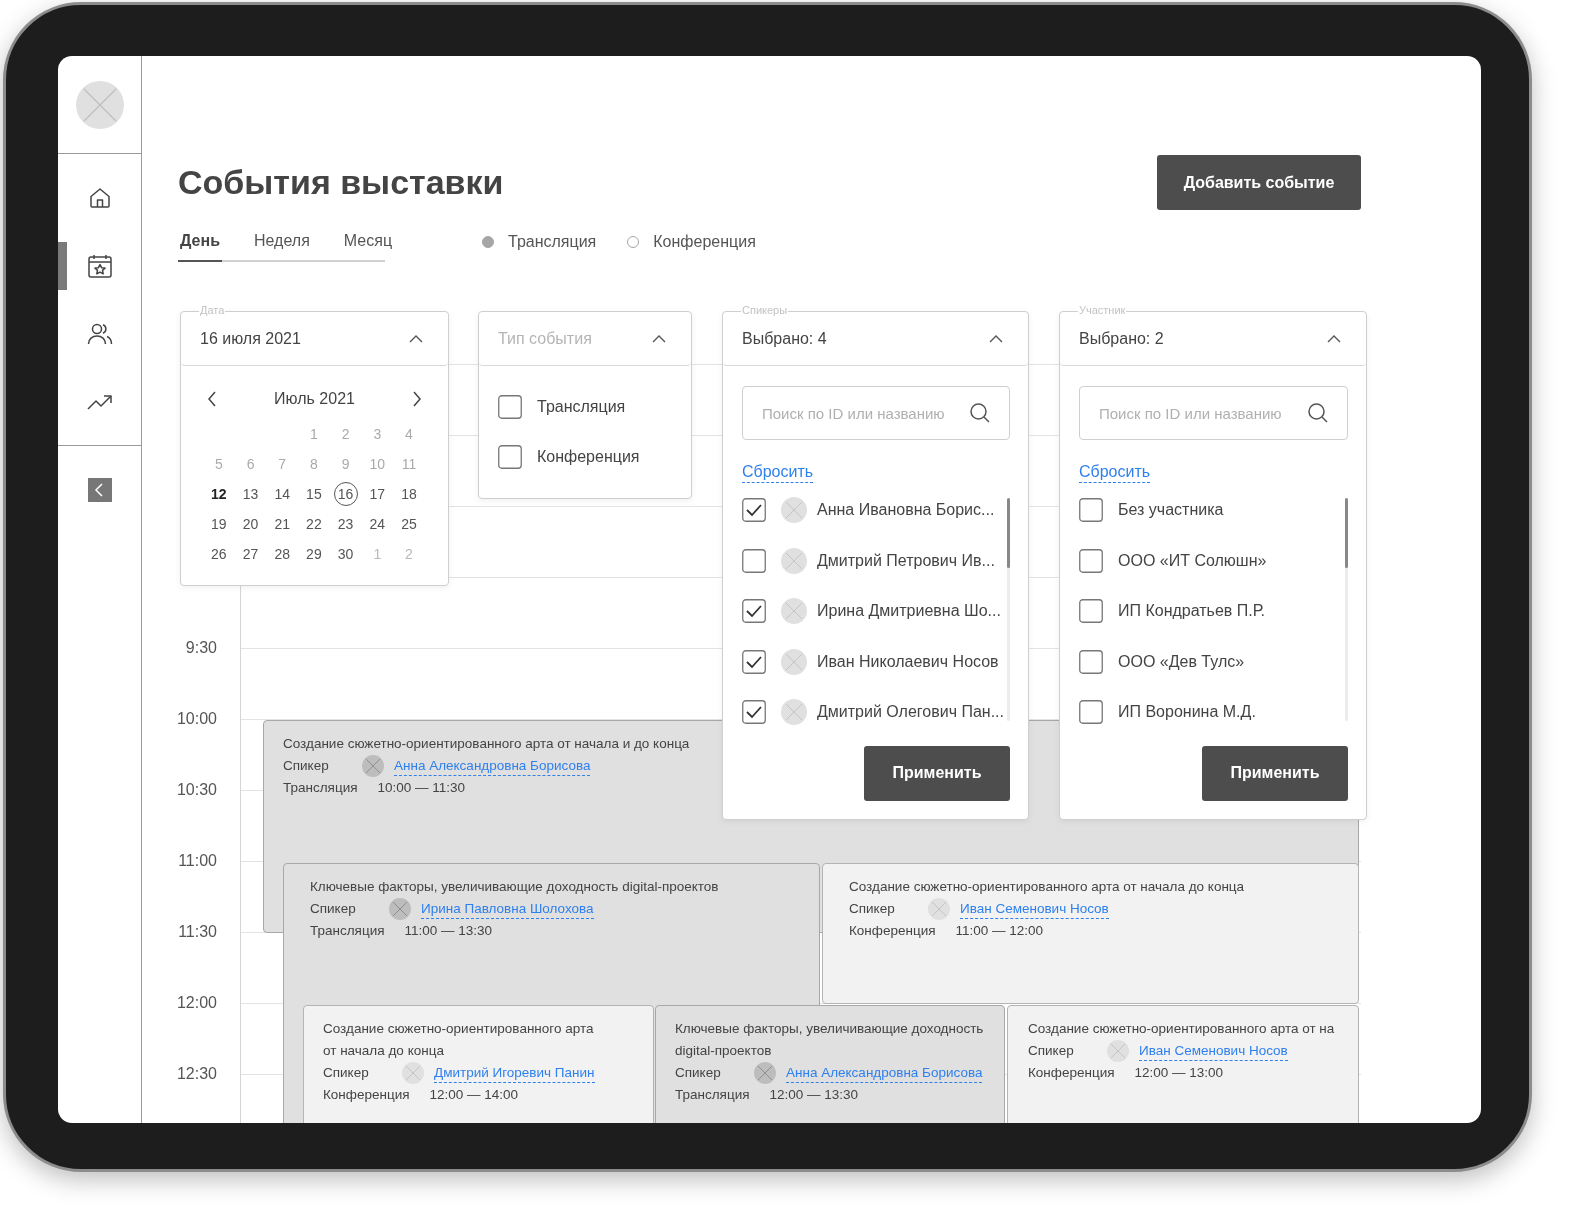  Describe the element at coordinates (1259, 182) in the screenshot. I see `add-event-button: Добавить событие` at that location.